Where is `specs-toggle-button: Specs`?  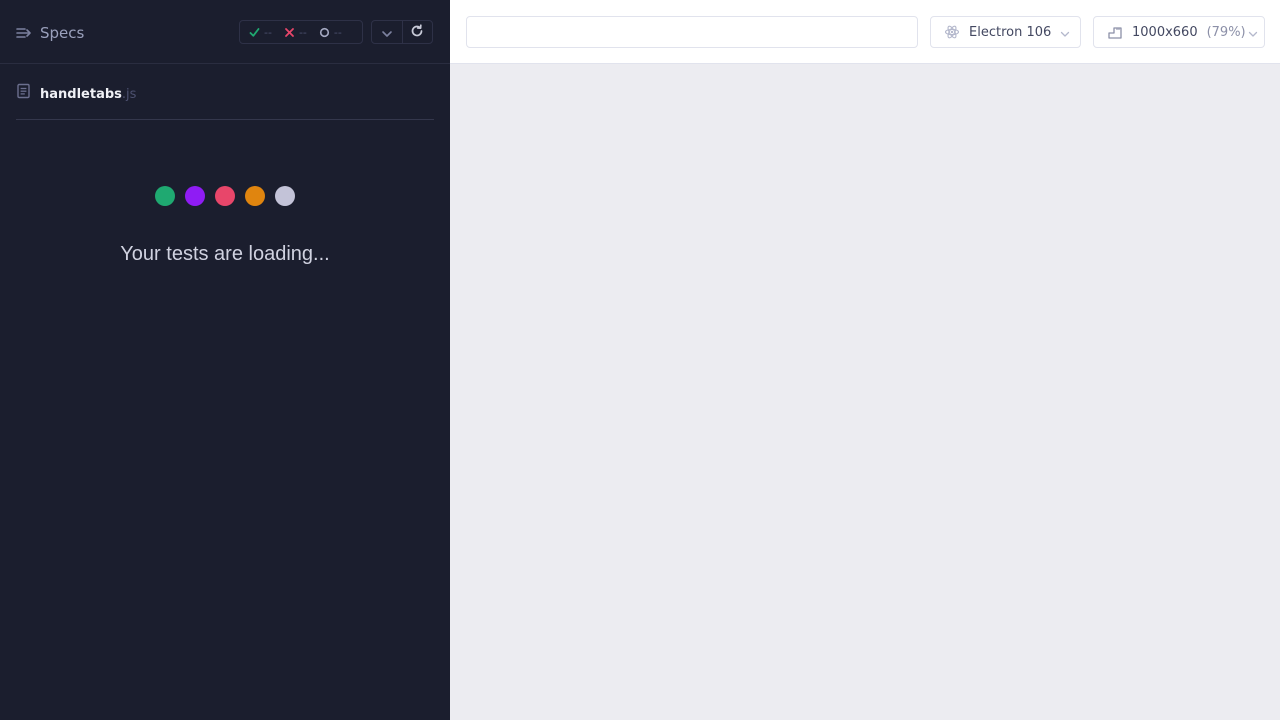
specs-toggle-button: Specs is located at coordinates (50, 33).